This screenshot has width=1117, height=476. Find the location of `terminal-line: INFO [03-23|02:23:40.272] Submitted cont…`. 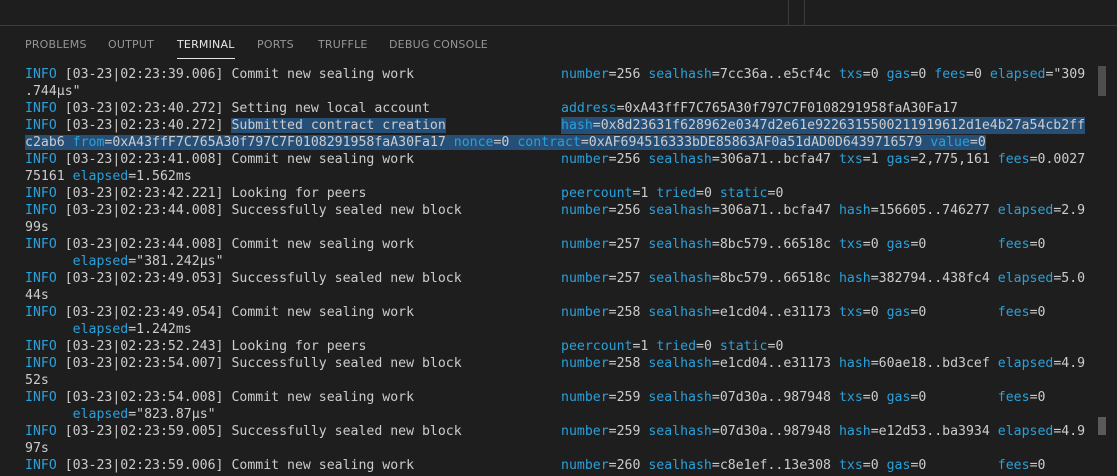

terminal-line: INFO [03-23|02:23:40.272] Submitted cont… is located at coordinates (555, 125).